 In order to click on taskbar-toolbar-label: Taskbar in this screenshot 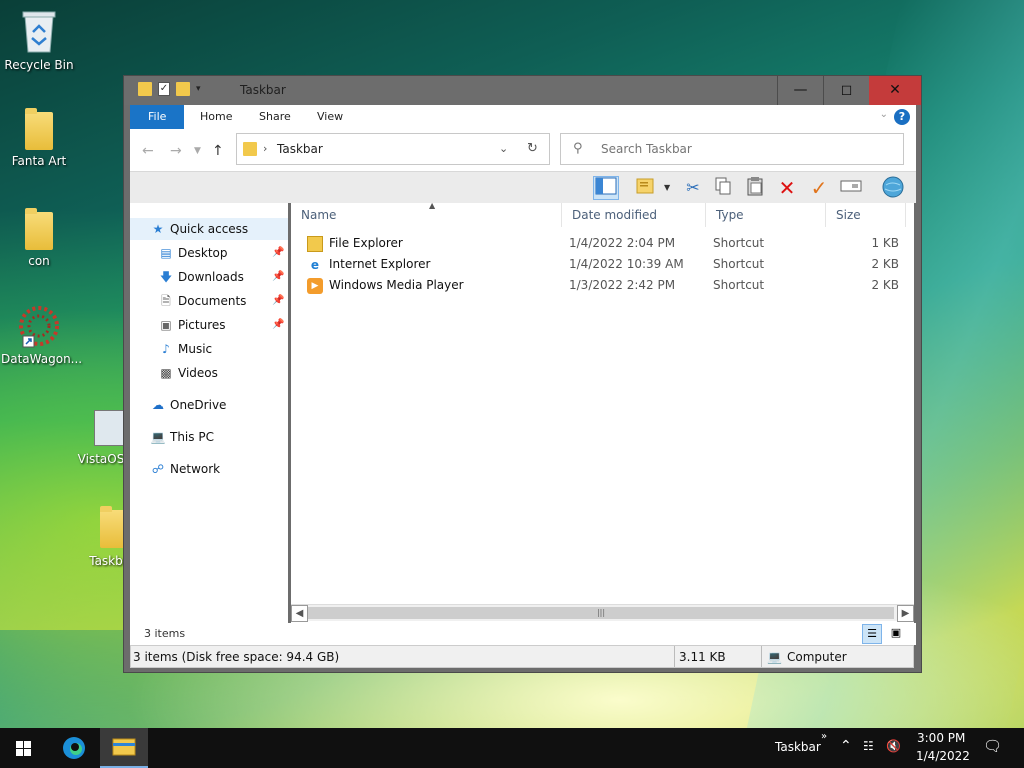, I will do `click(798, 747)`.